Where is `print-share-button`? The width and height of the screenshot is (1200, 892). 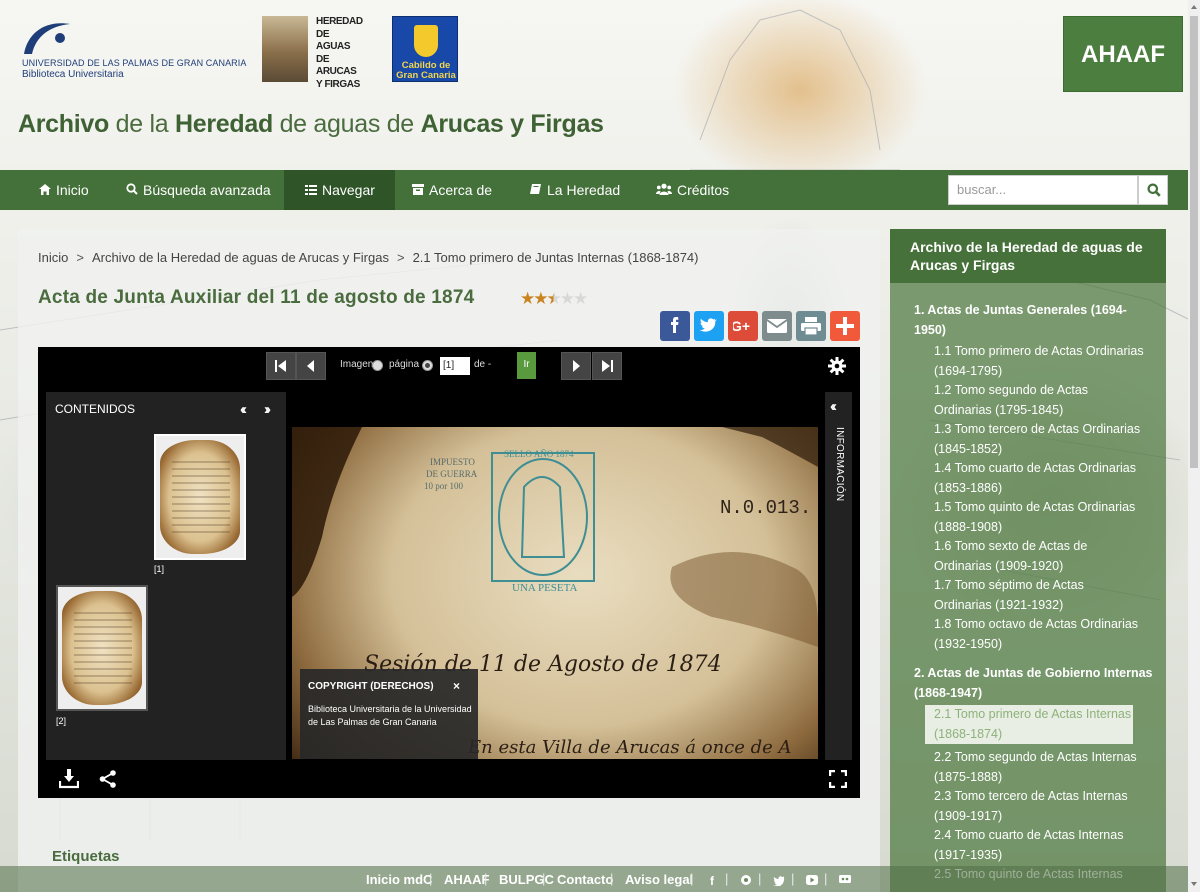
print-share-button is located at coordinates (811, 326).